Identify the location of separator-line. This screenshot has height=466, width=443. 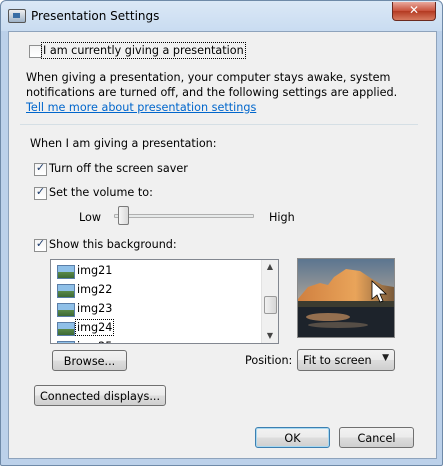
(219, 124).